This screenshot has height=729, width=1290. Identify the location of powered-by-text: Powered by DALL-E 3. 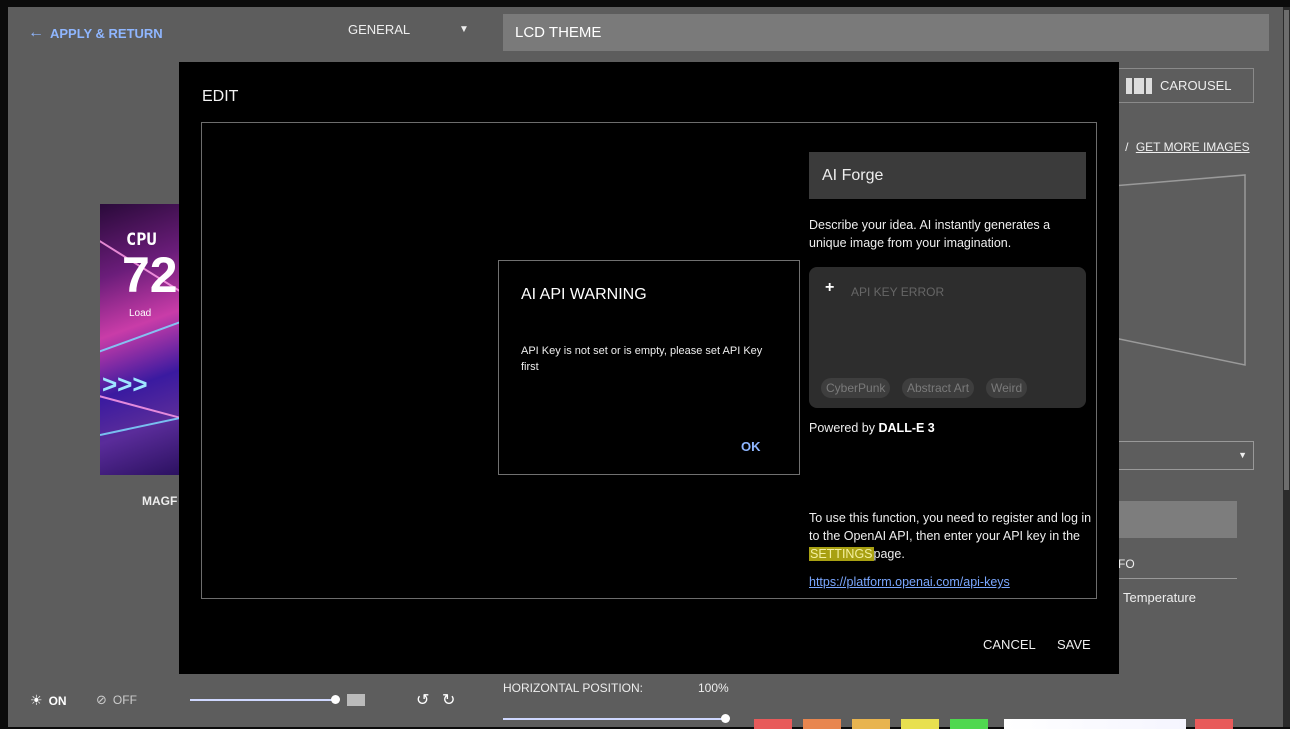
(872, 428).